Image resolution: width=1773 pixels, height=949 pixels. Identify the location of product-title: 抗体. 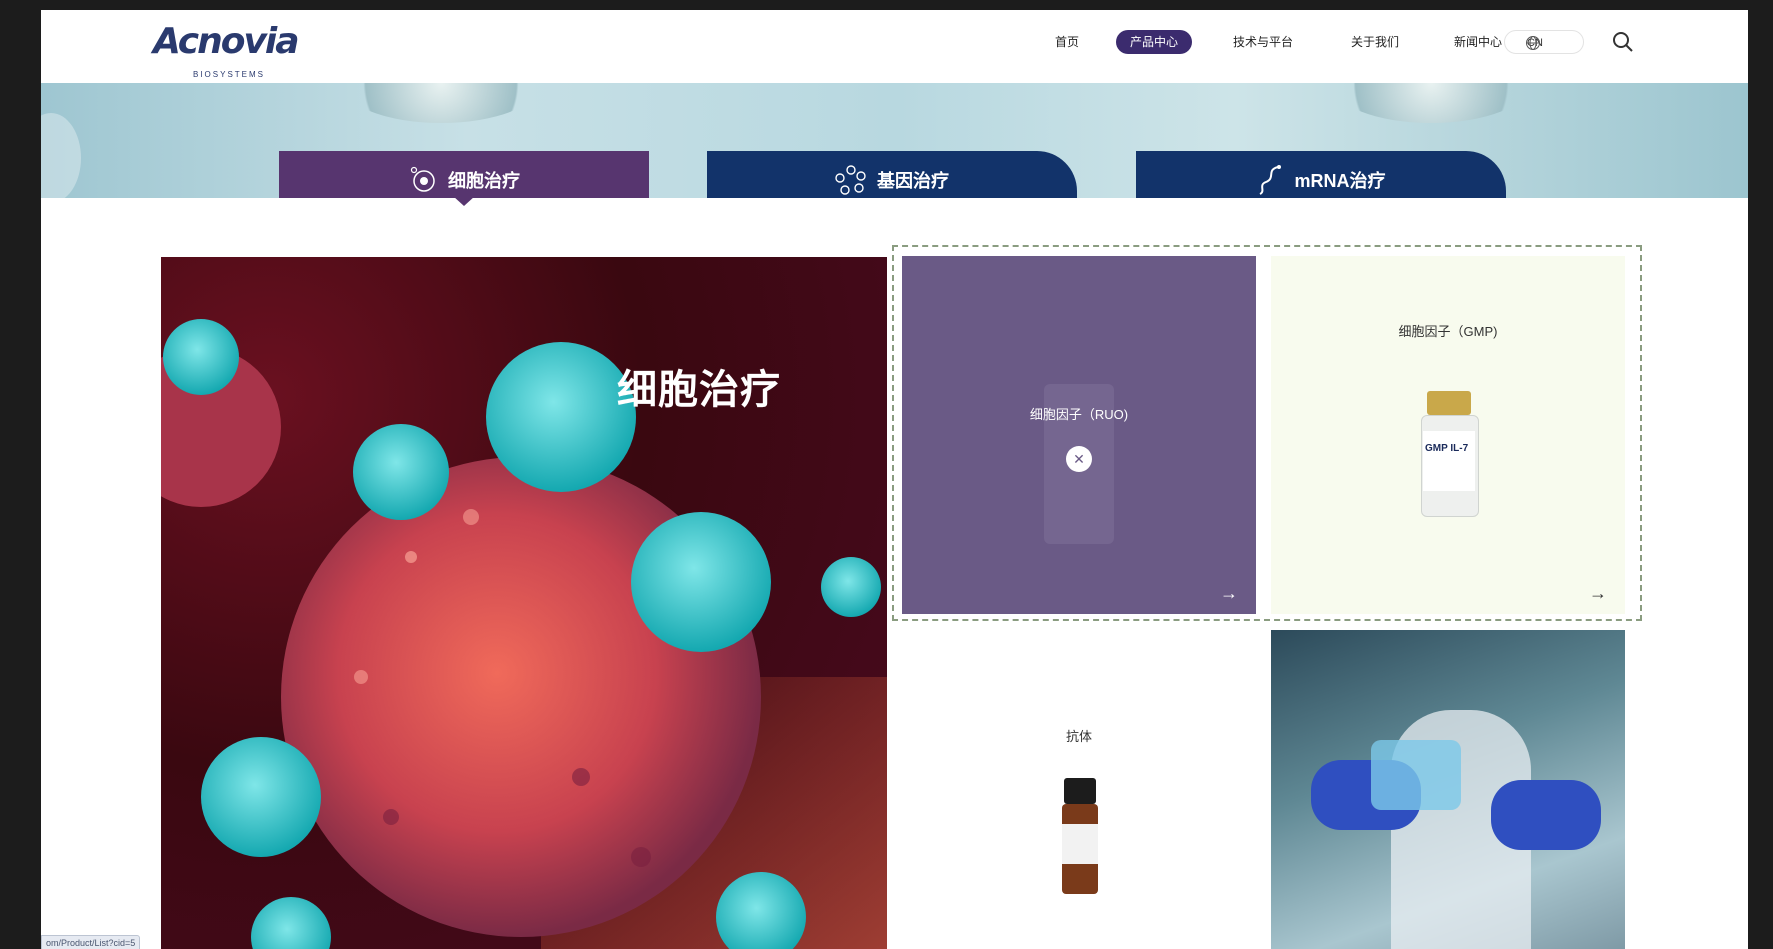
(1078, 736).